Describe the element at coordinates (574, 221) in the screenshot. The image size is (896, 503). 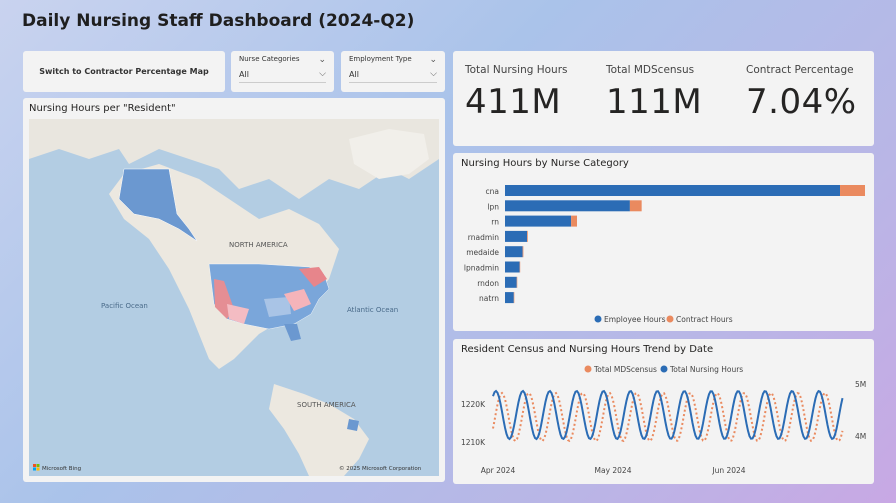
I see `bar-rn-contract` at that location.